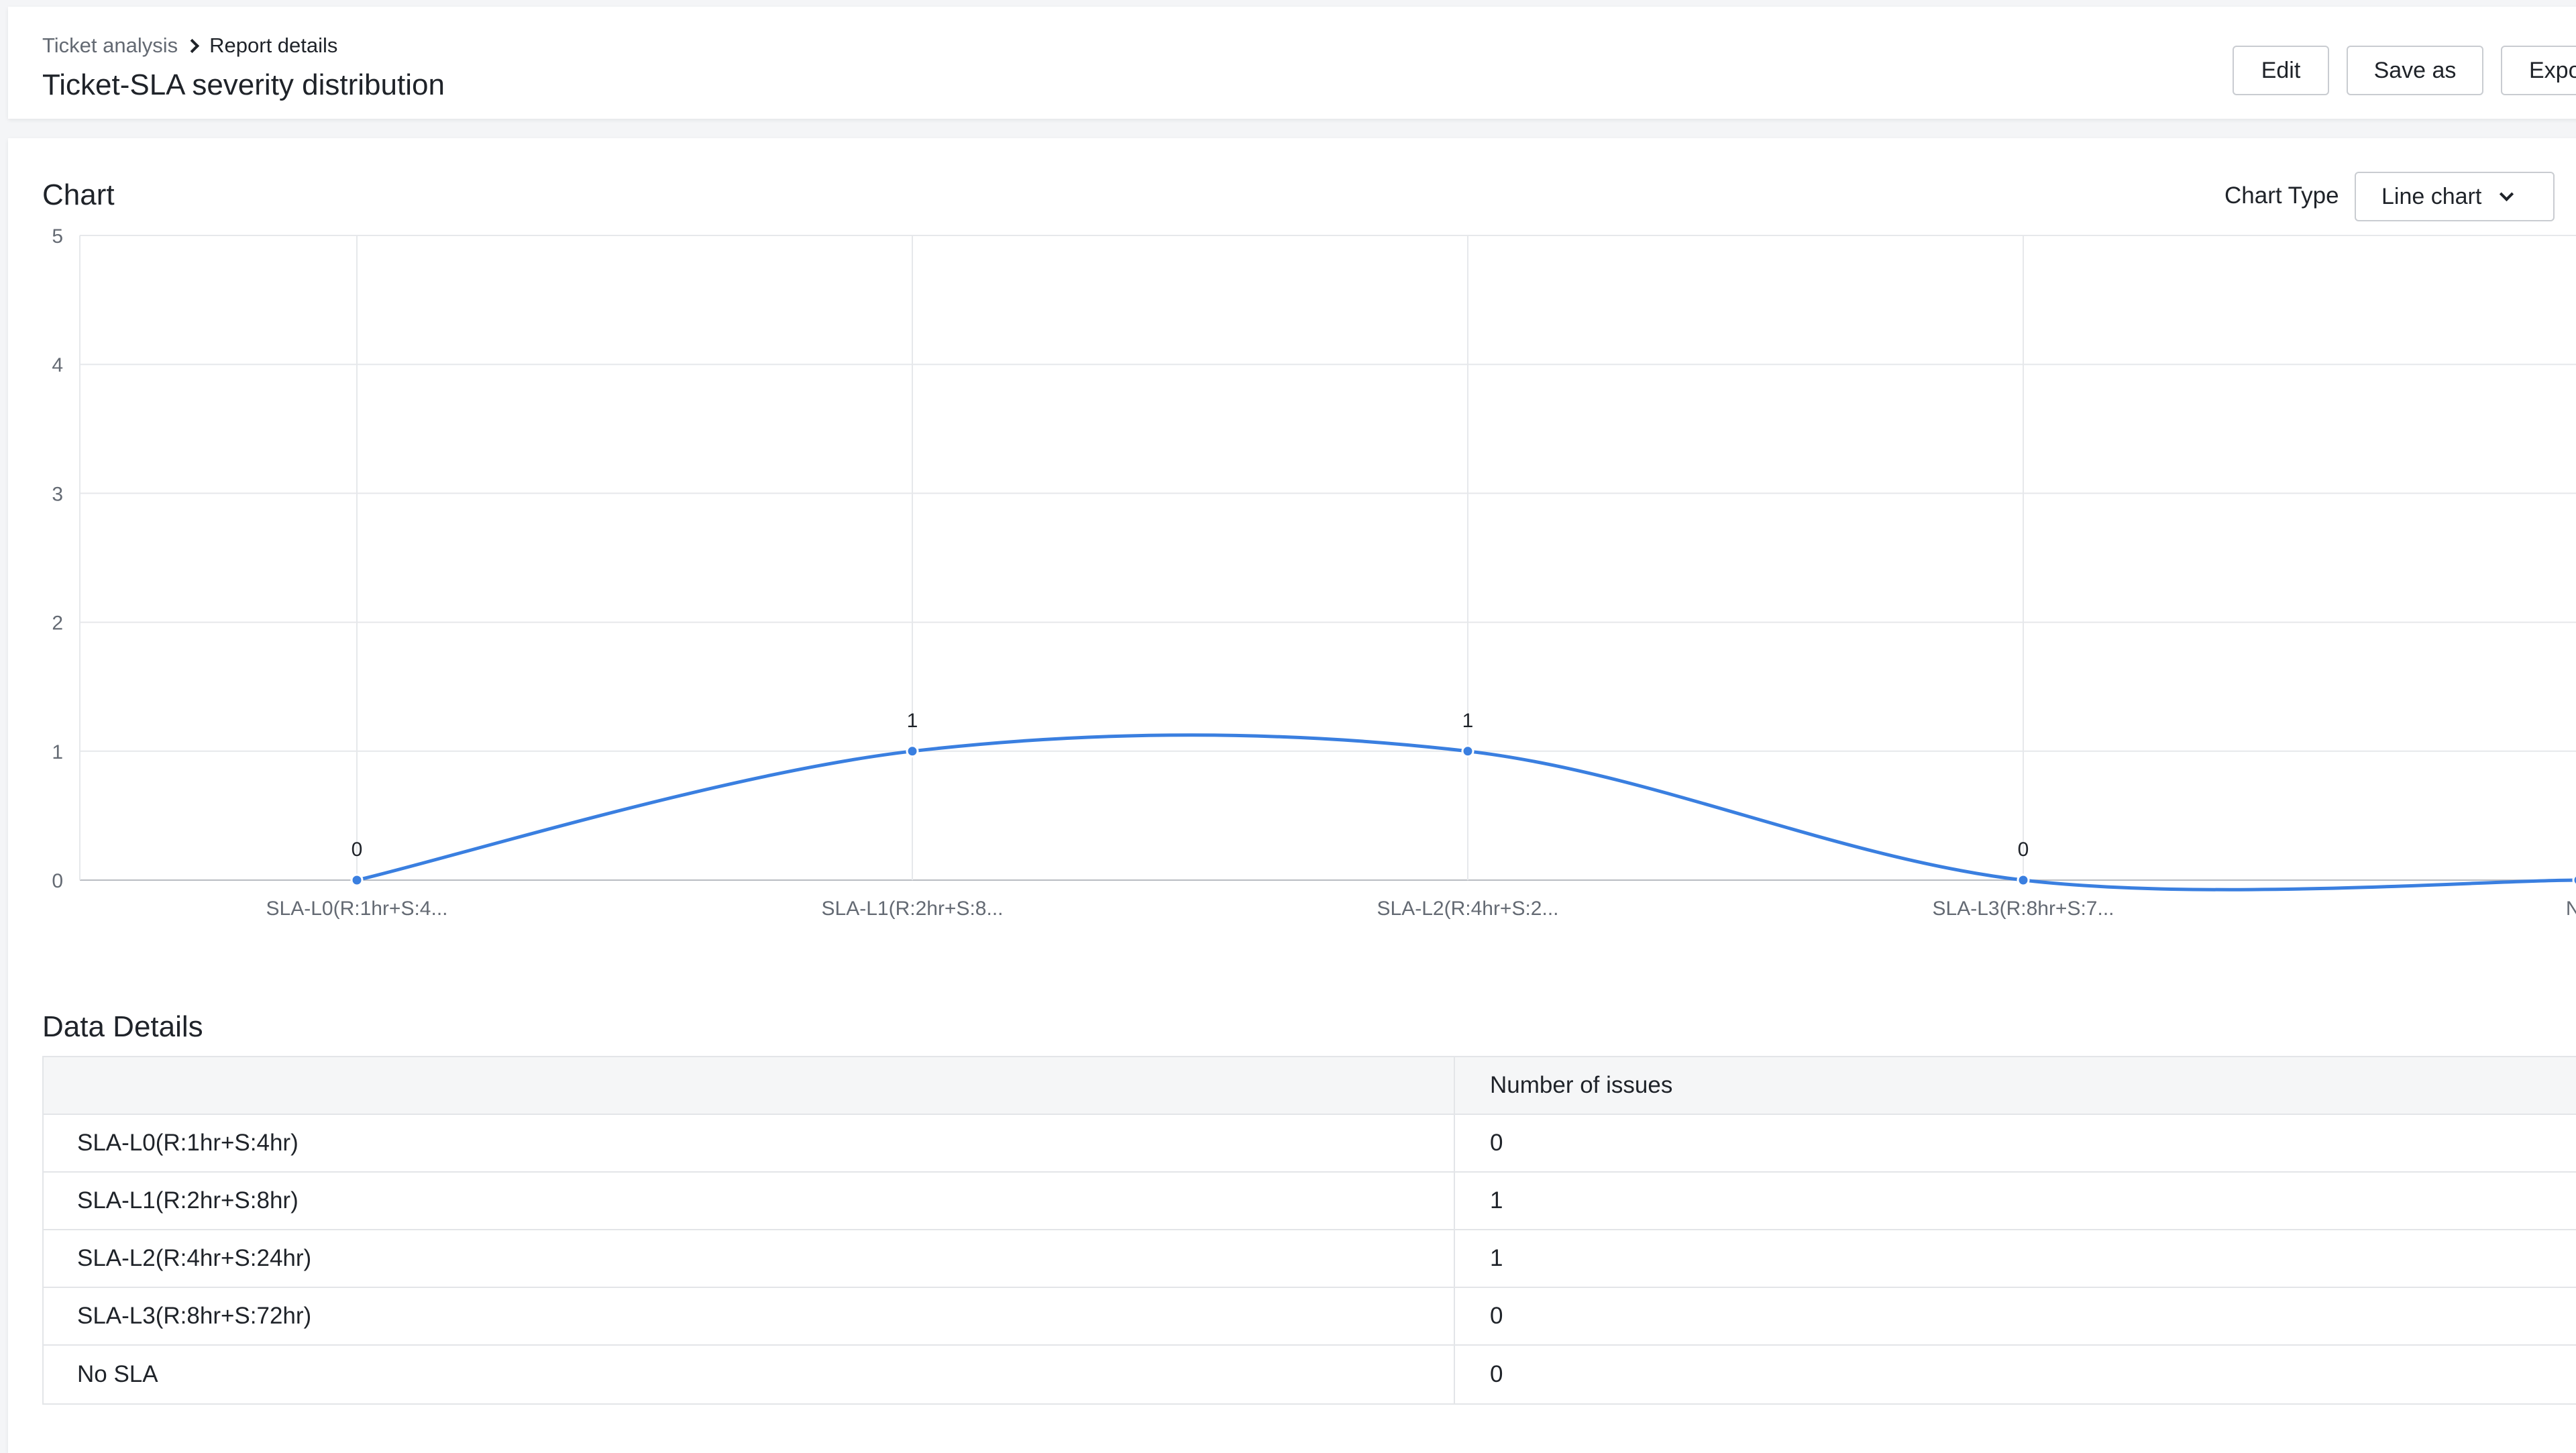 The width and height of the screenshot is (2576, 1453). I want to click on x-tick-label: No, so click(2571, 909).